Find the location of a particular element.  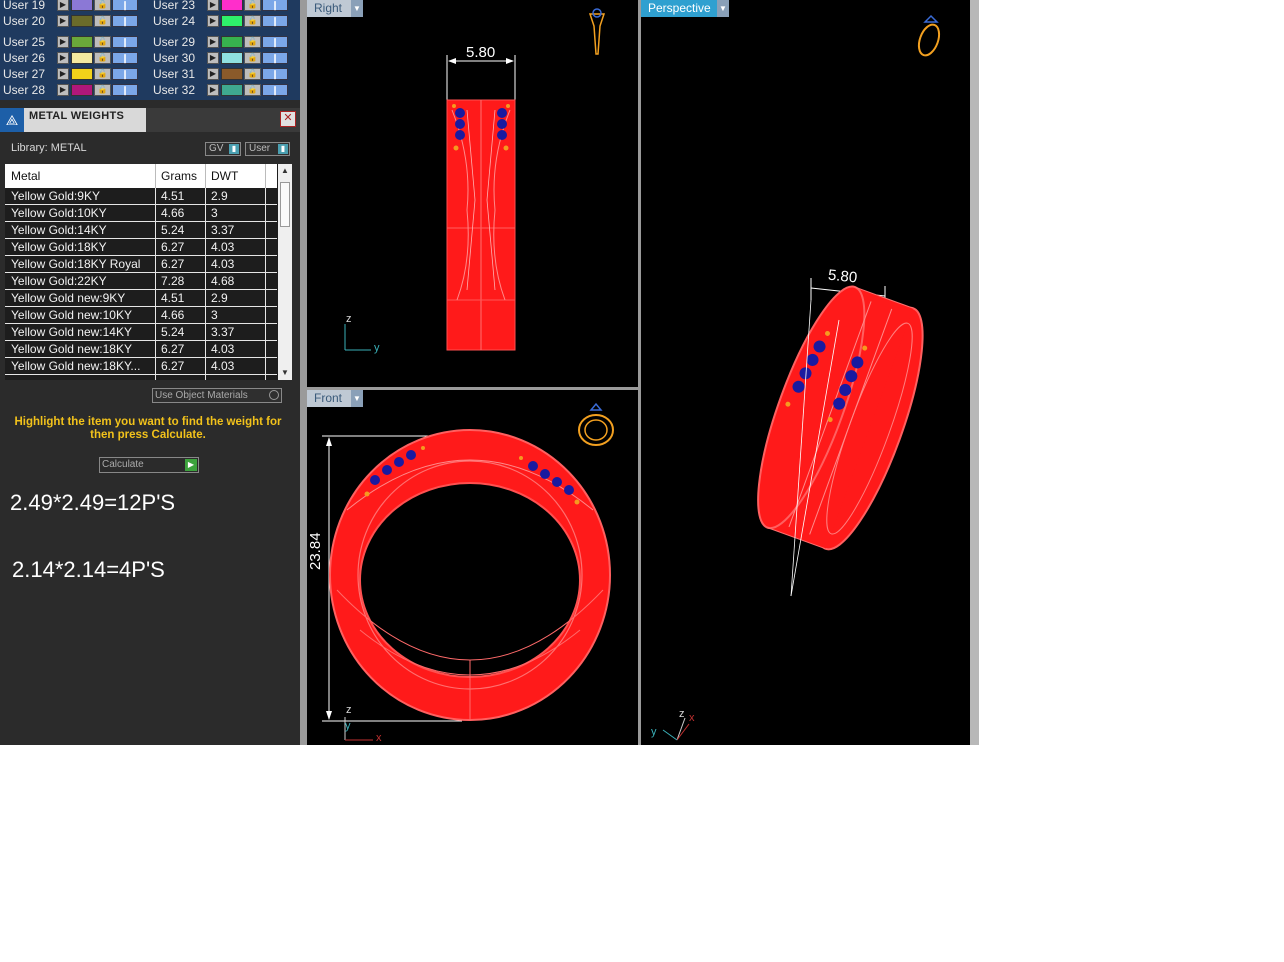

column-header: DWT is located at coordinates (224, 176).